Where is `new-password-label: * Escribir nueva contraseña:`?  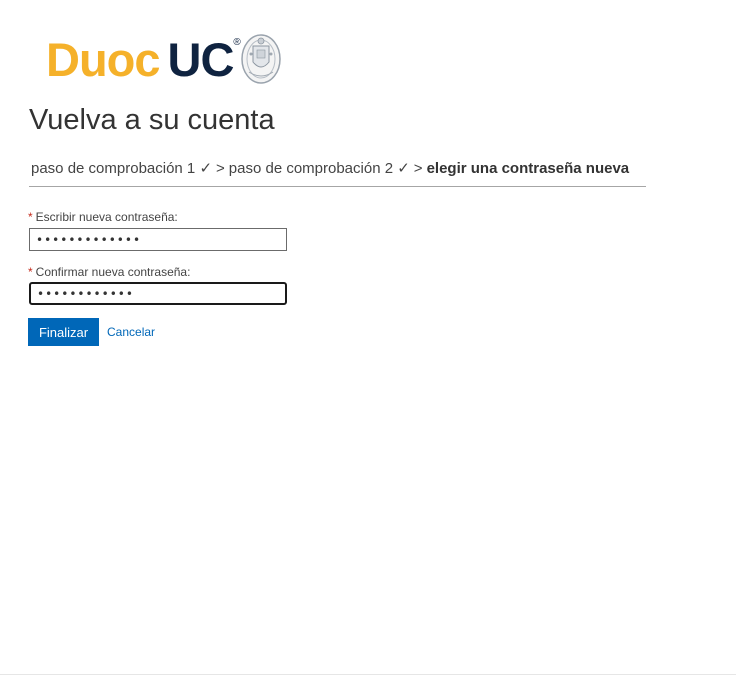 new-password-label: * Escribir nueva contraseña: is located at coordinates (103, 217).